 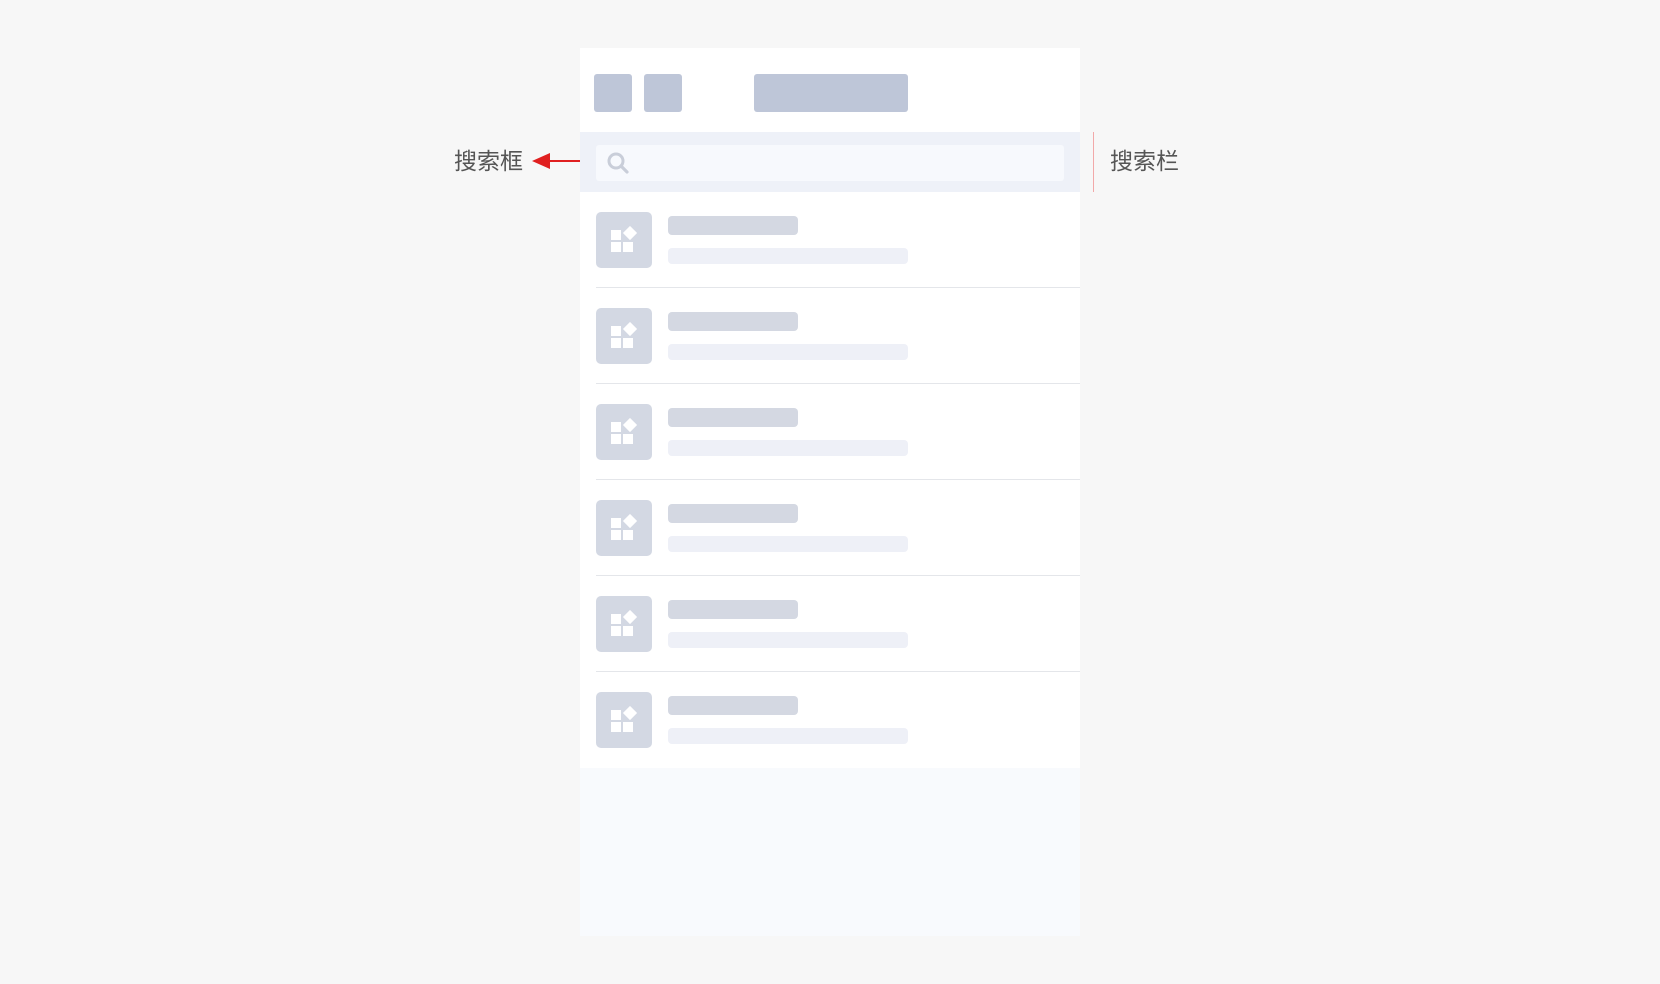 I want to click on search-bar-annotation: 搜索栏, so click(x=1144, y=162).